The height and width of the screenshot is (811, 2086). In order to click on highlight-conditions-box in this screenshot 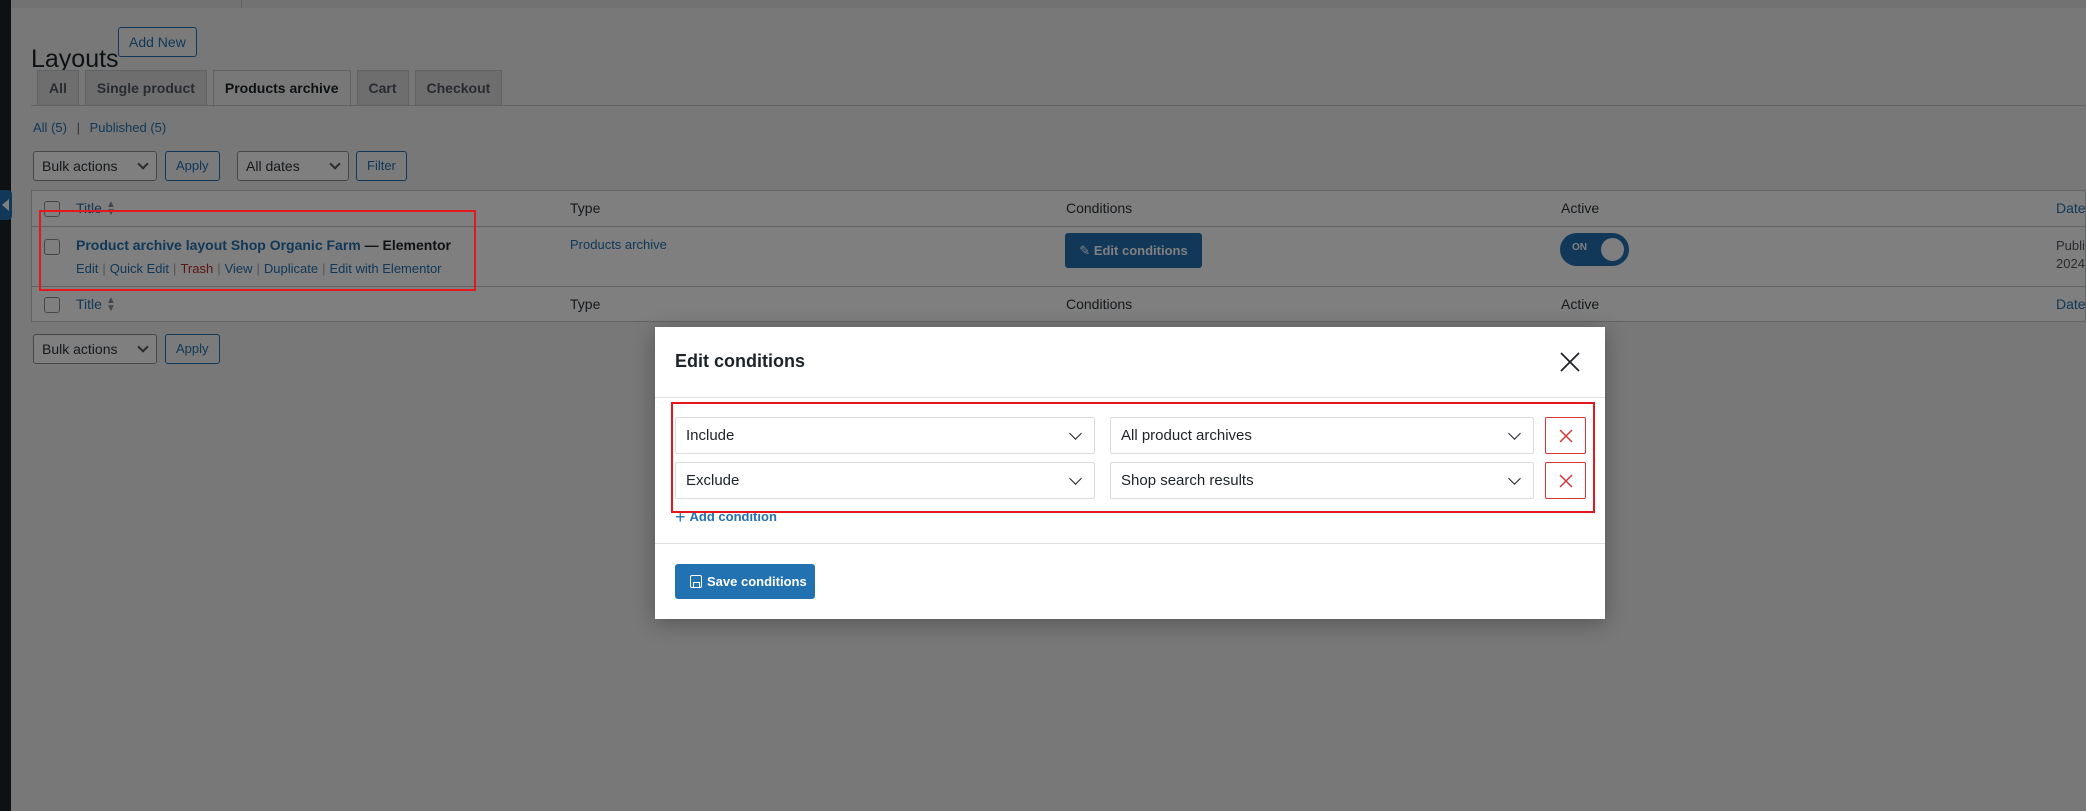, I will do `click(1133, 457)`.